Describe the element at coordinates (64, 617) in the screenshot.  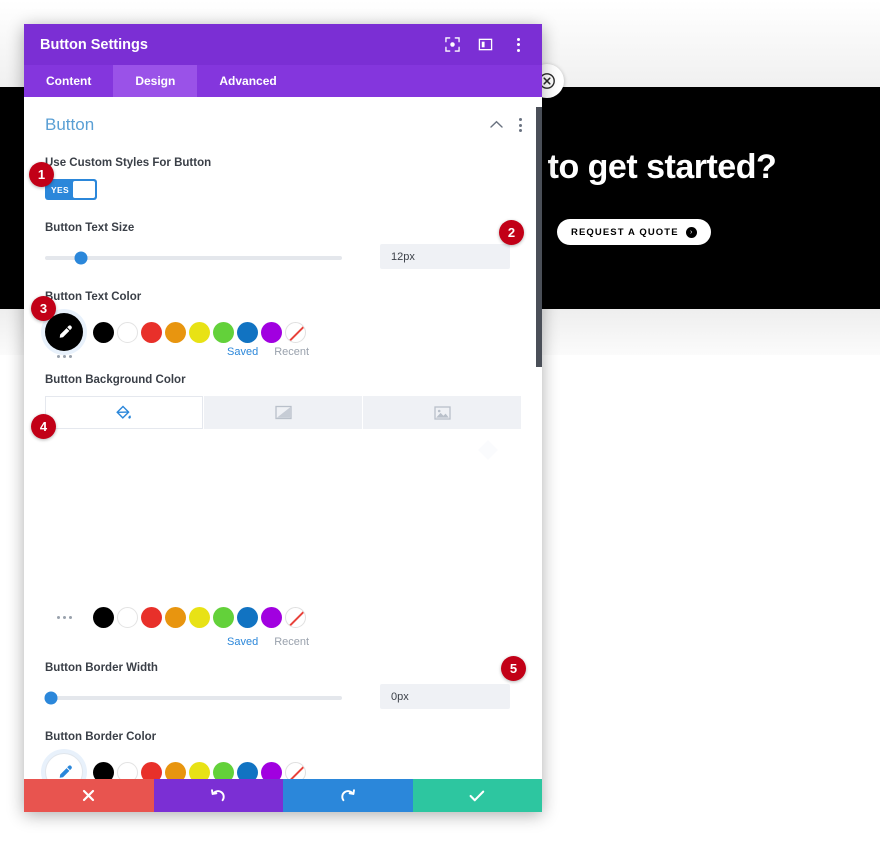
I see `more-colors-icon` at that location.